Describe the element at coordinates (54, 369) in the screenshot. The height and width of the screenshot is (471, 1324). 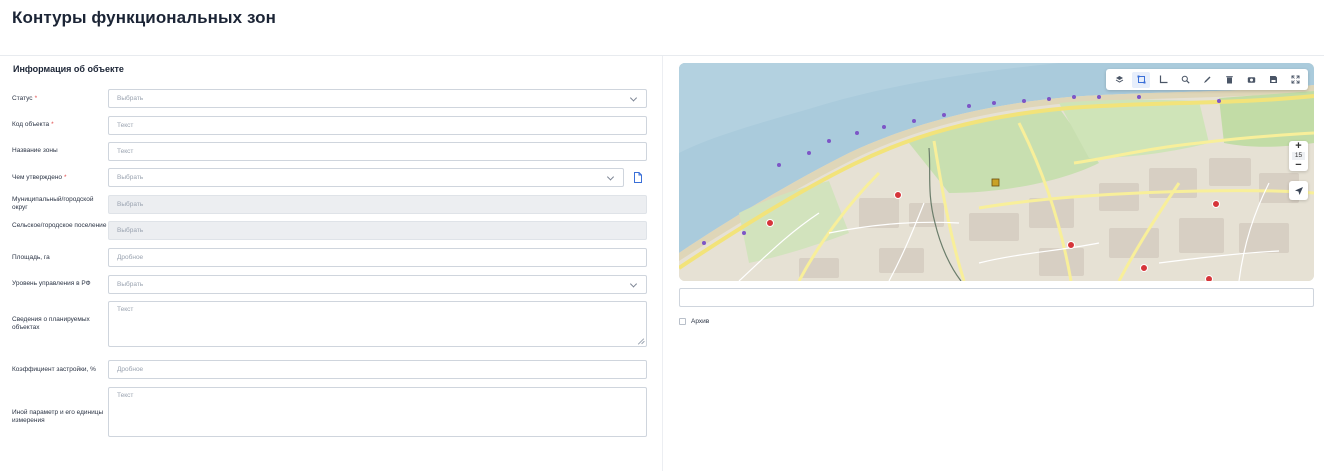
I see `build-coef-label: Коэффициент застройки, %` at that location.